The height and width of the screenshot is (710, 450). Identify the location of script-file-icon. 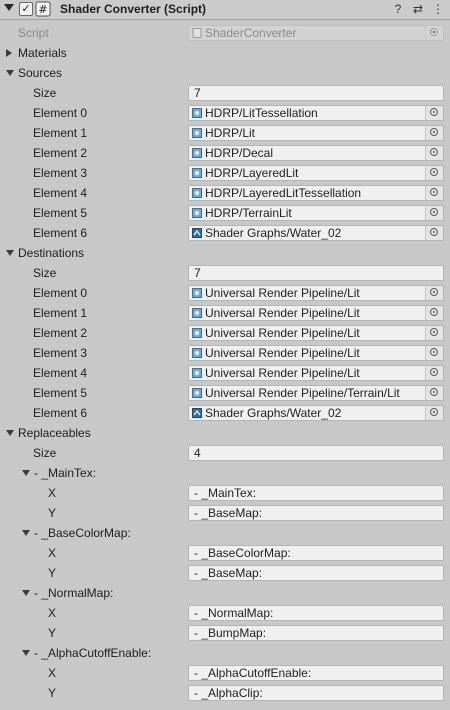
(197, 33).